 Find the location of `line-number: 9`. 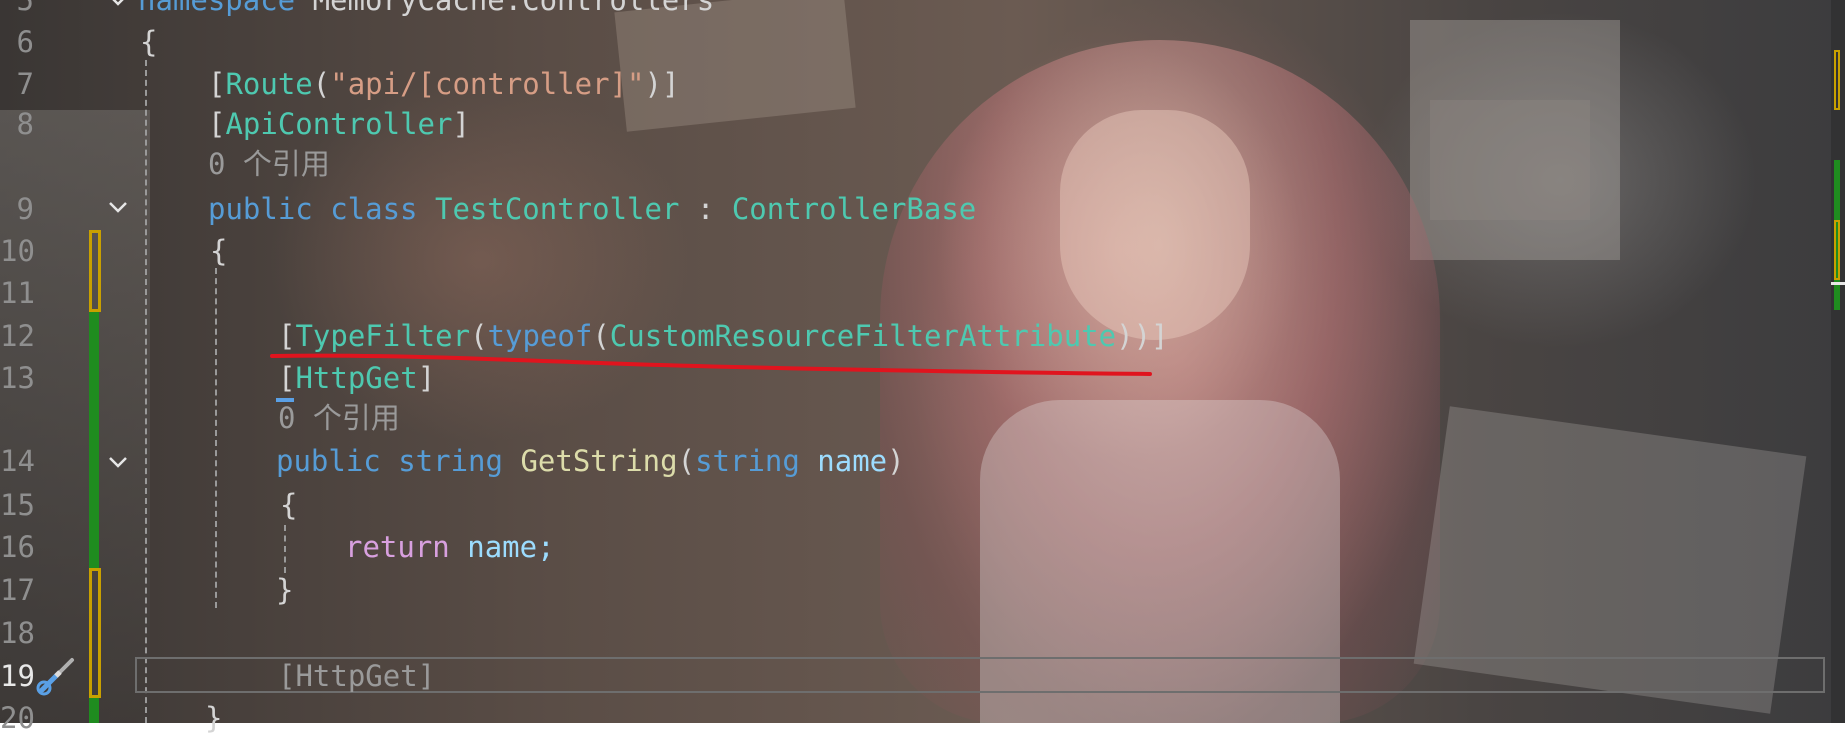

line-number: 9 is located at coordinates (25, 209).